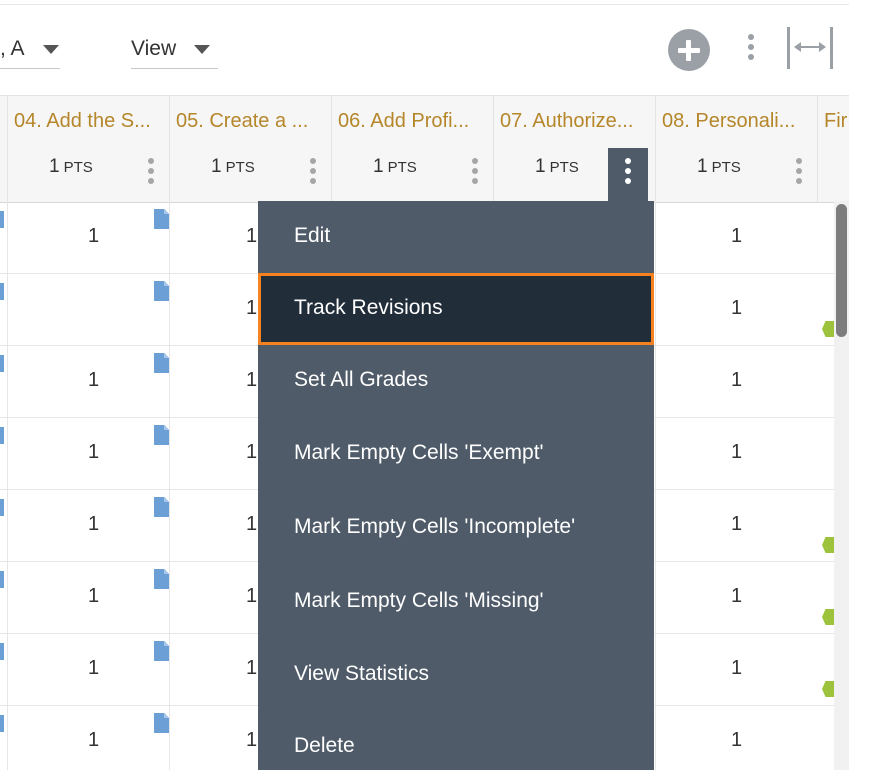 This screenshot has width=882, height=783. What do you see at coordinates (456, 237) in the screenshot?
I see `menu-item-edit: Edit` at bounding box center [456, 237].